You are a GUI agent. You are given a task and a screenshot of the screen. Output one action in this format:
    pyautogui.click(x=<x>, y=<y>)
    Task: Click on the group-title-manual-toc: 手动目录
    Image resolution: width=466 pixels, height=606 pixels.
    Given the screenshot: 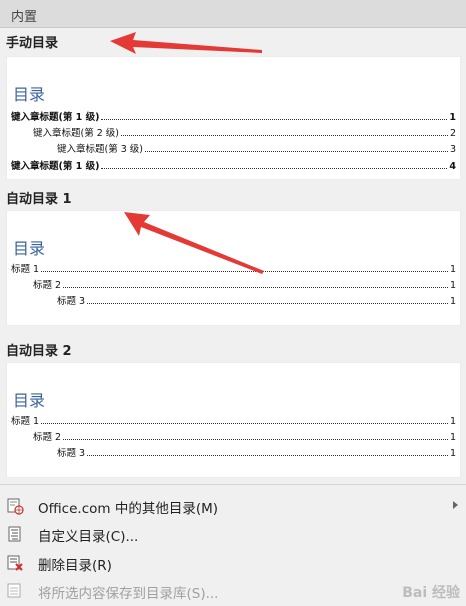 What is the action you would take?
    pyautogui.click(x=32, y=43)
    